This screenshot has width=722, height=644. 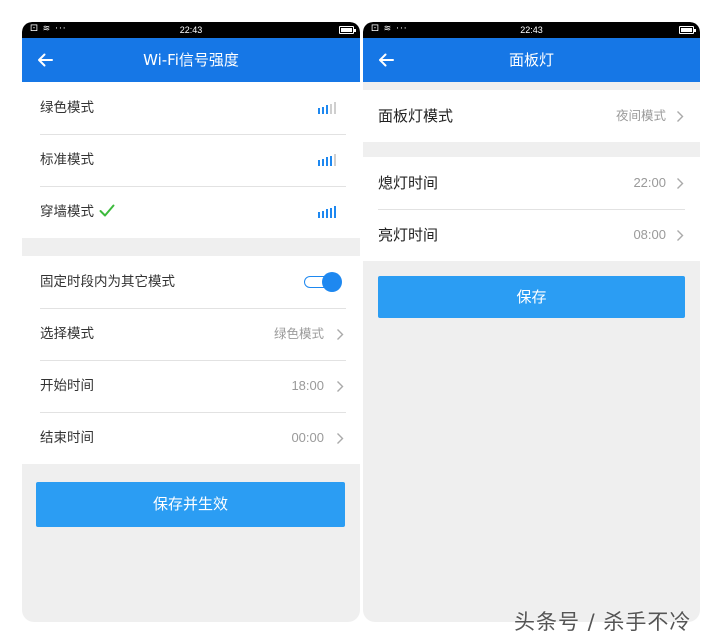 I want to click on end-time-value: 00:00, so click(x=307, y=437).